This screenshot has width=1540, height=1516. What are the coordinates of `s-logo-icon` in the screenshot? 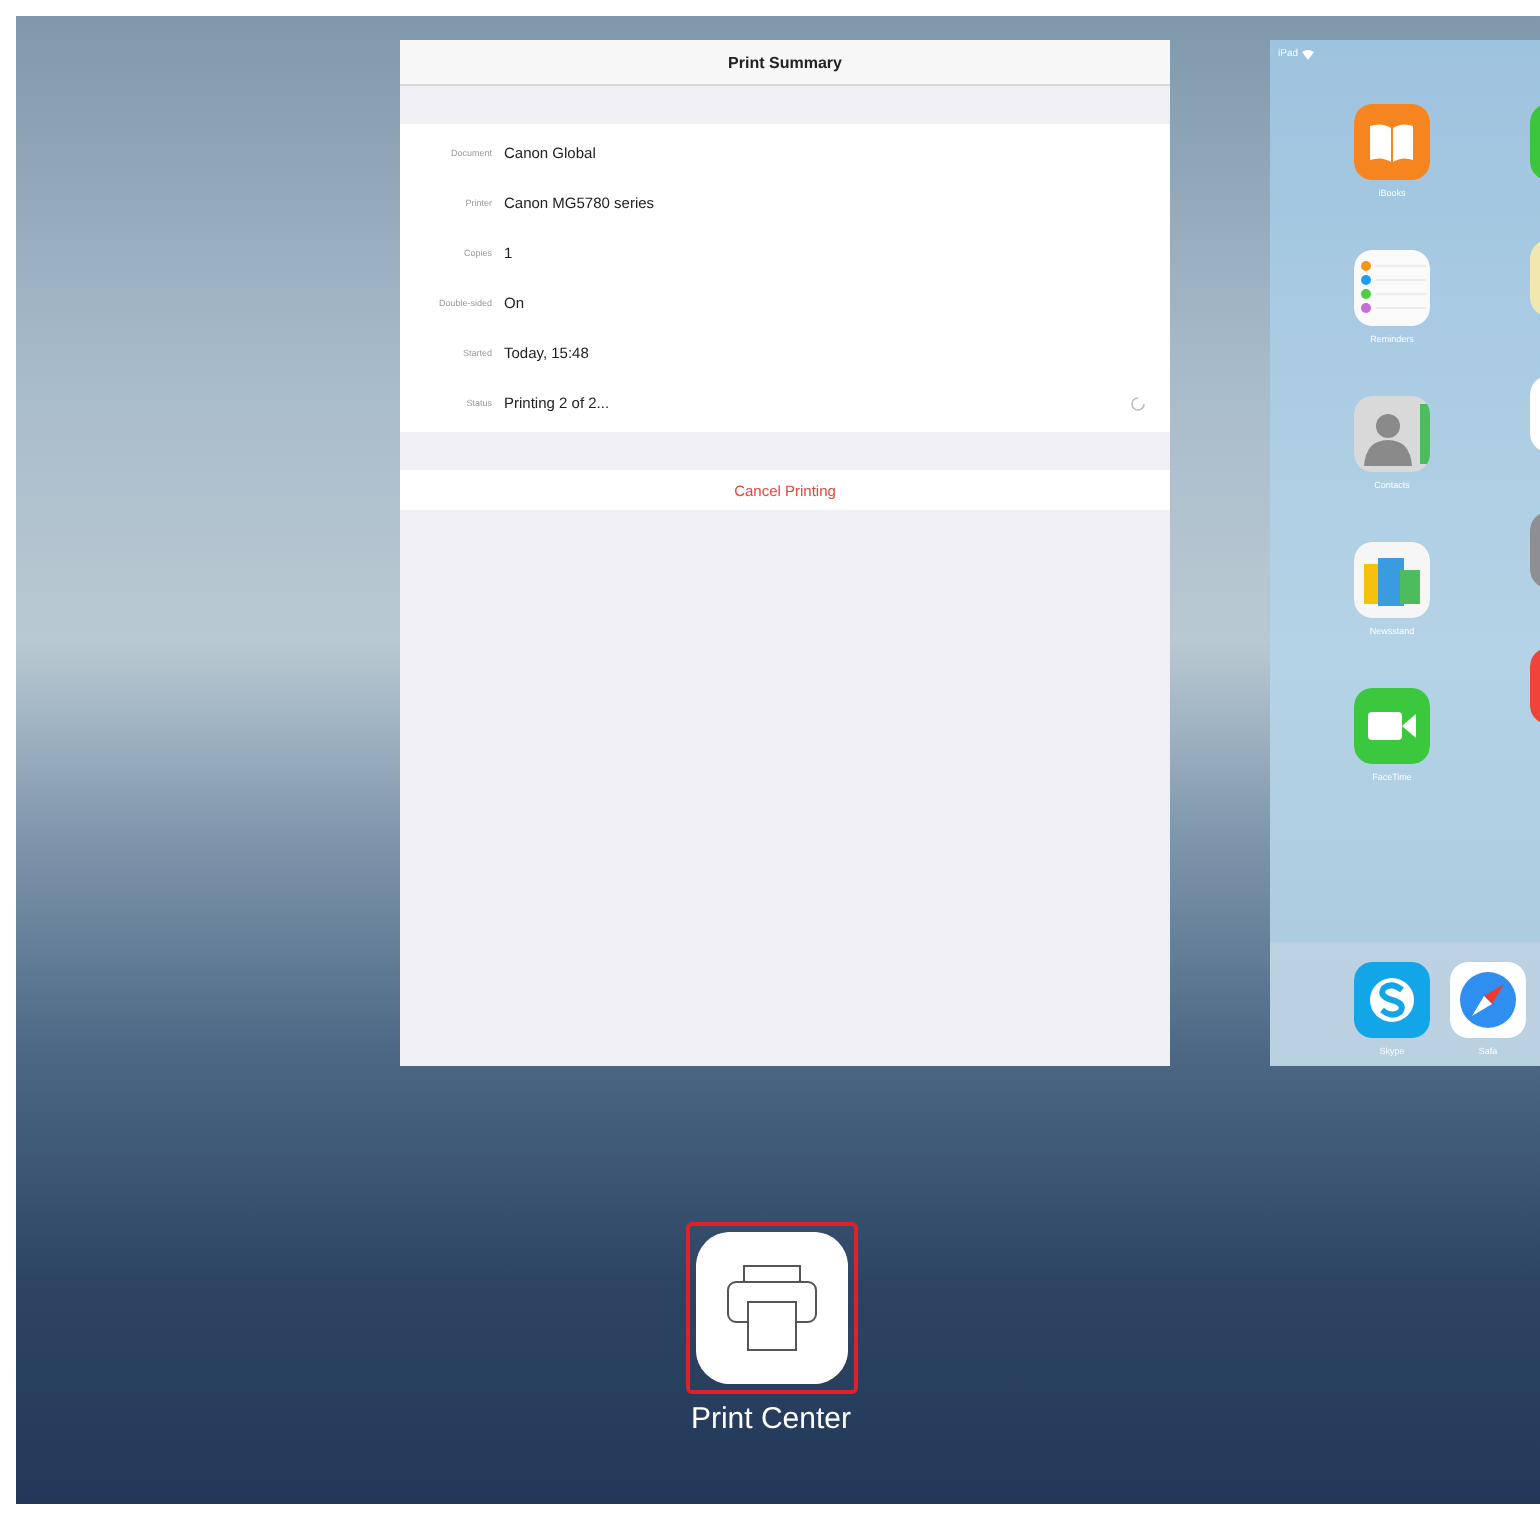 It's located at (1392, 1000).